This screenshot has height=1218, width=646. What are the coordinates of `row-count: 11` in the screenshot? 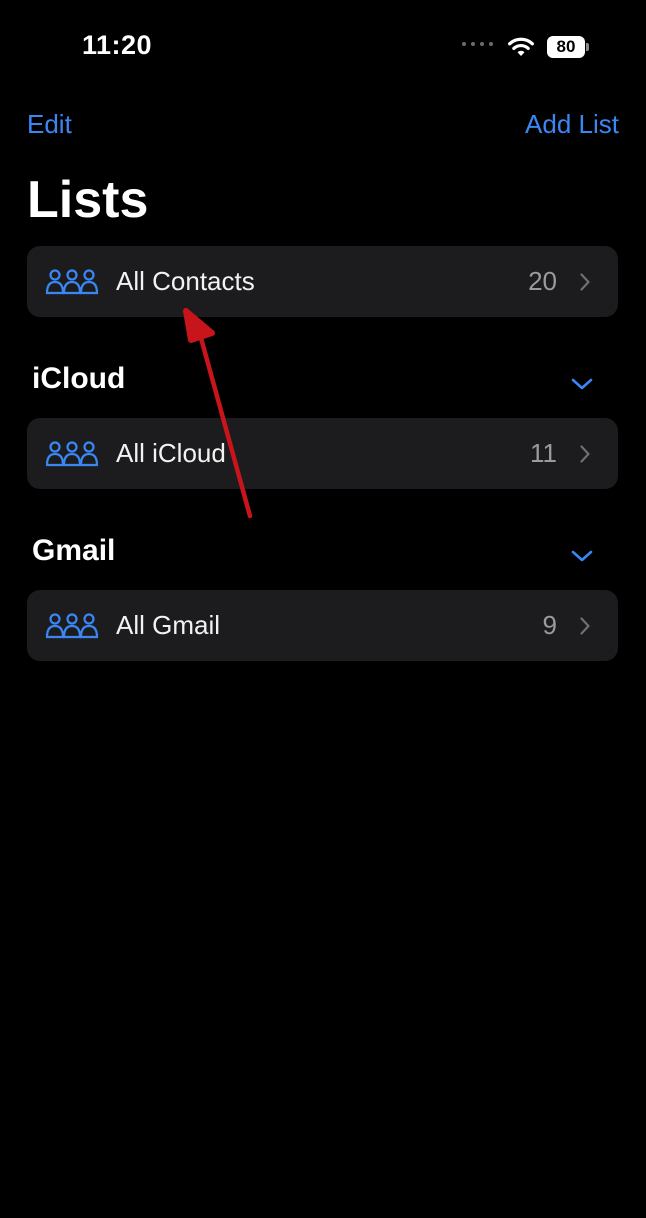 It's located at (543, 453).